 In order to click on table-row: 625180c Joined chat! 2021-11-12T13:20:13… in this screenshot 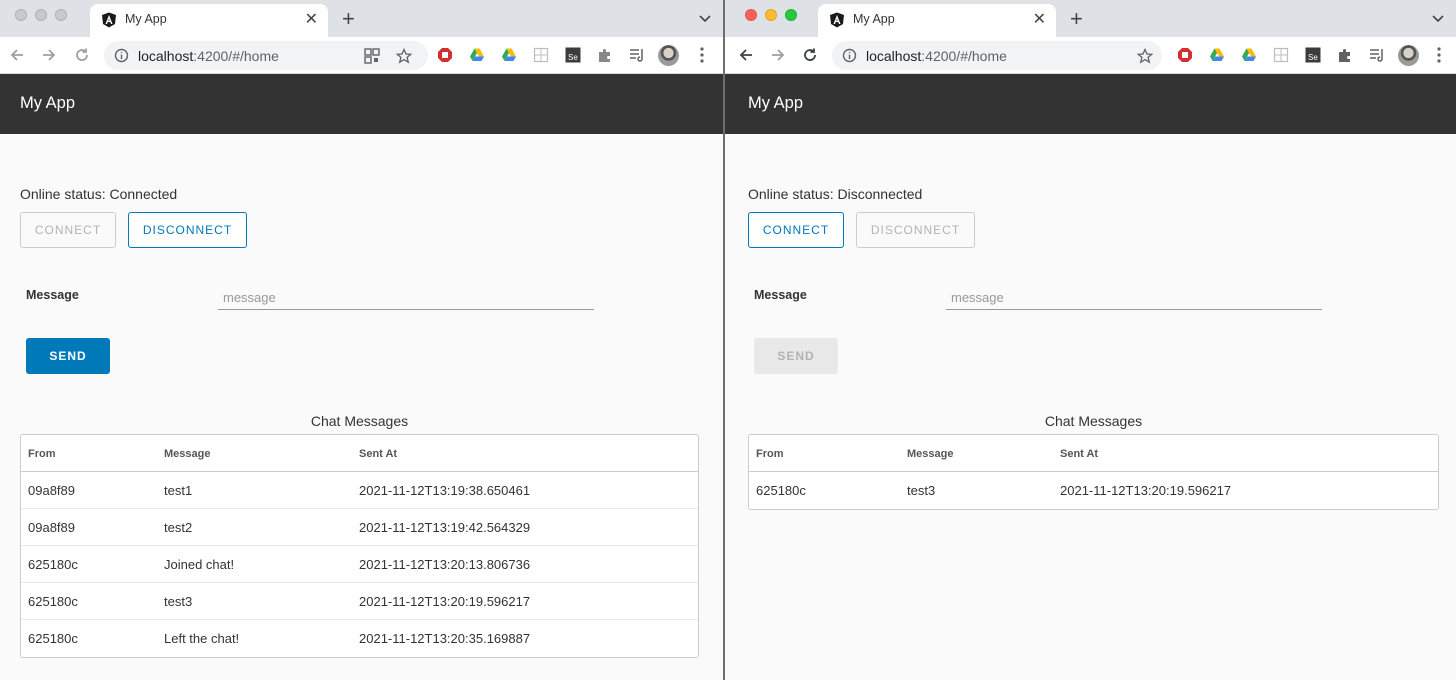, I will do `click(359, 564)`.